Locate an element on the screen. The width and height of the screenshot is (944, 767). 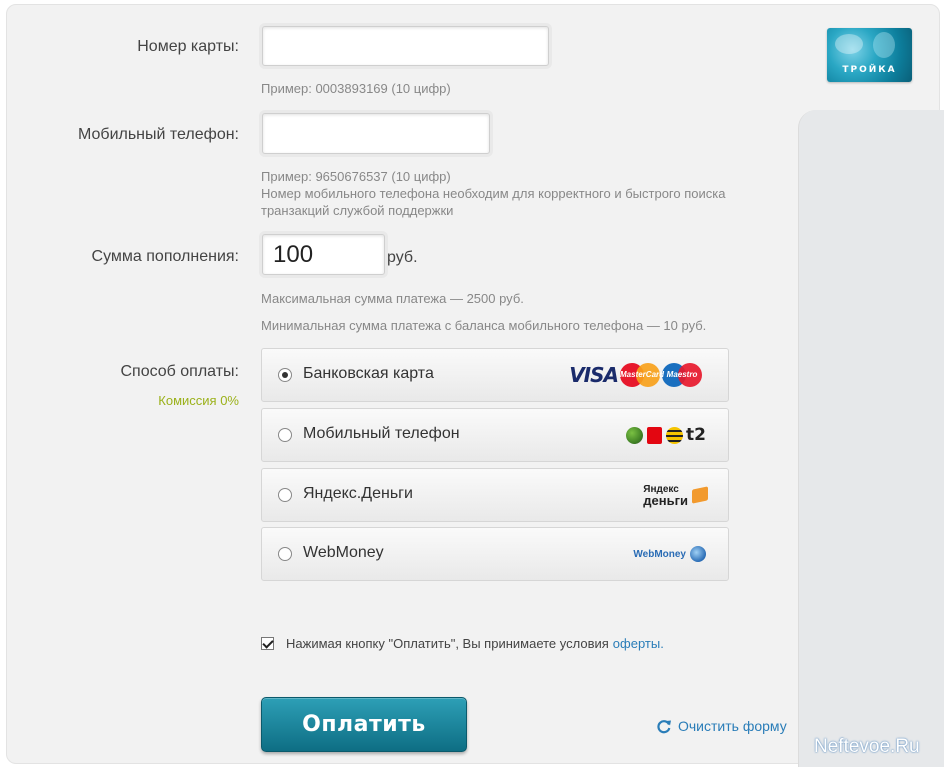
radio-mobile is located at coordinates (285, 435).